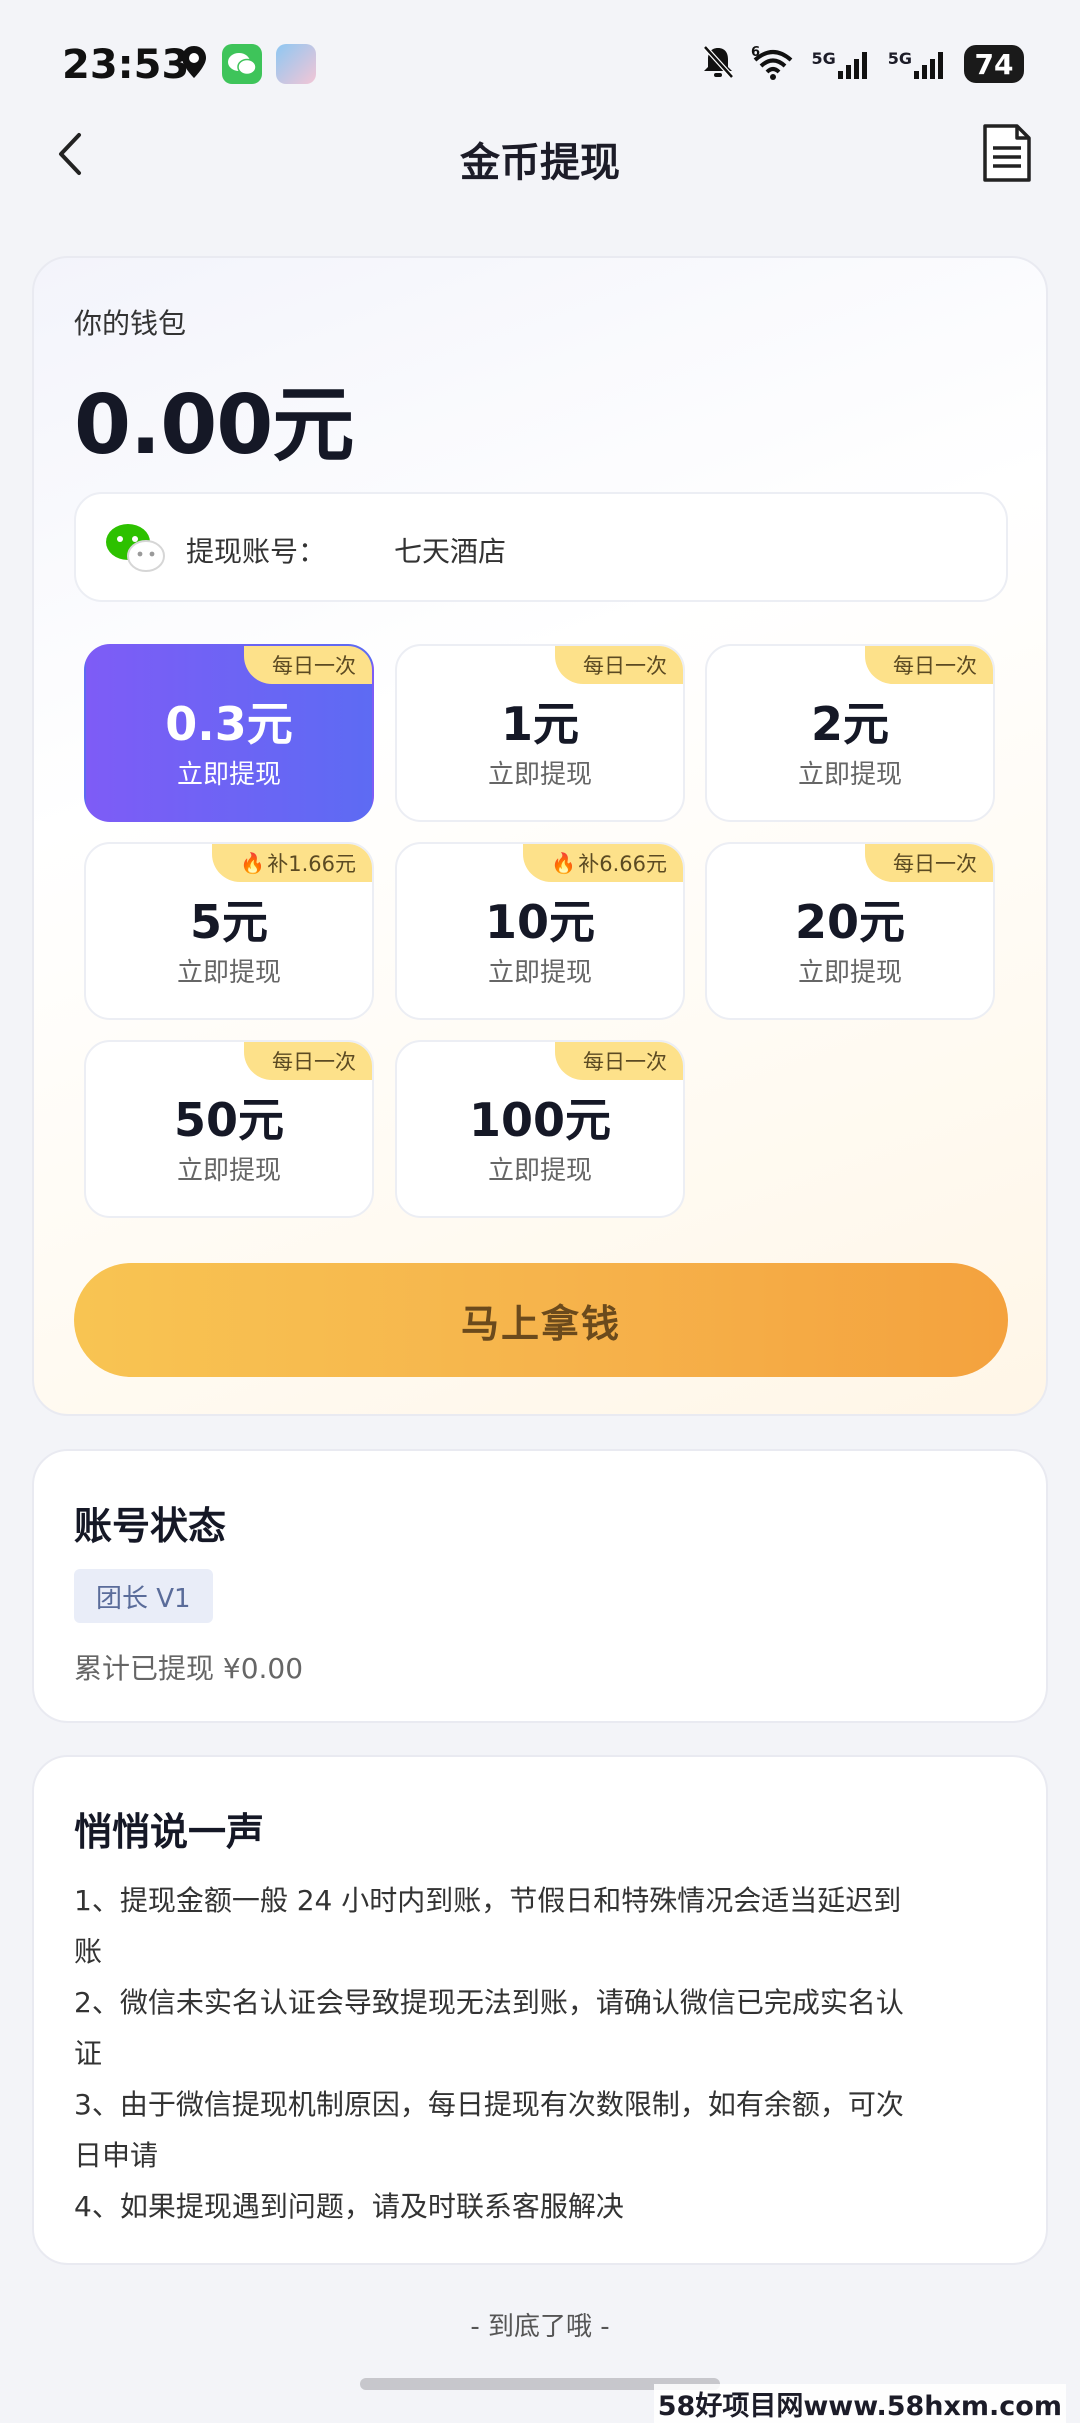 This screenshot has width=1080, height=2423. I want to click on option-tag-label: 补6.66元, so click(622, 864).